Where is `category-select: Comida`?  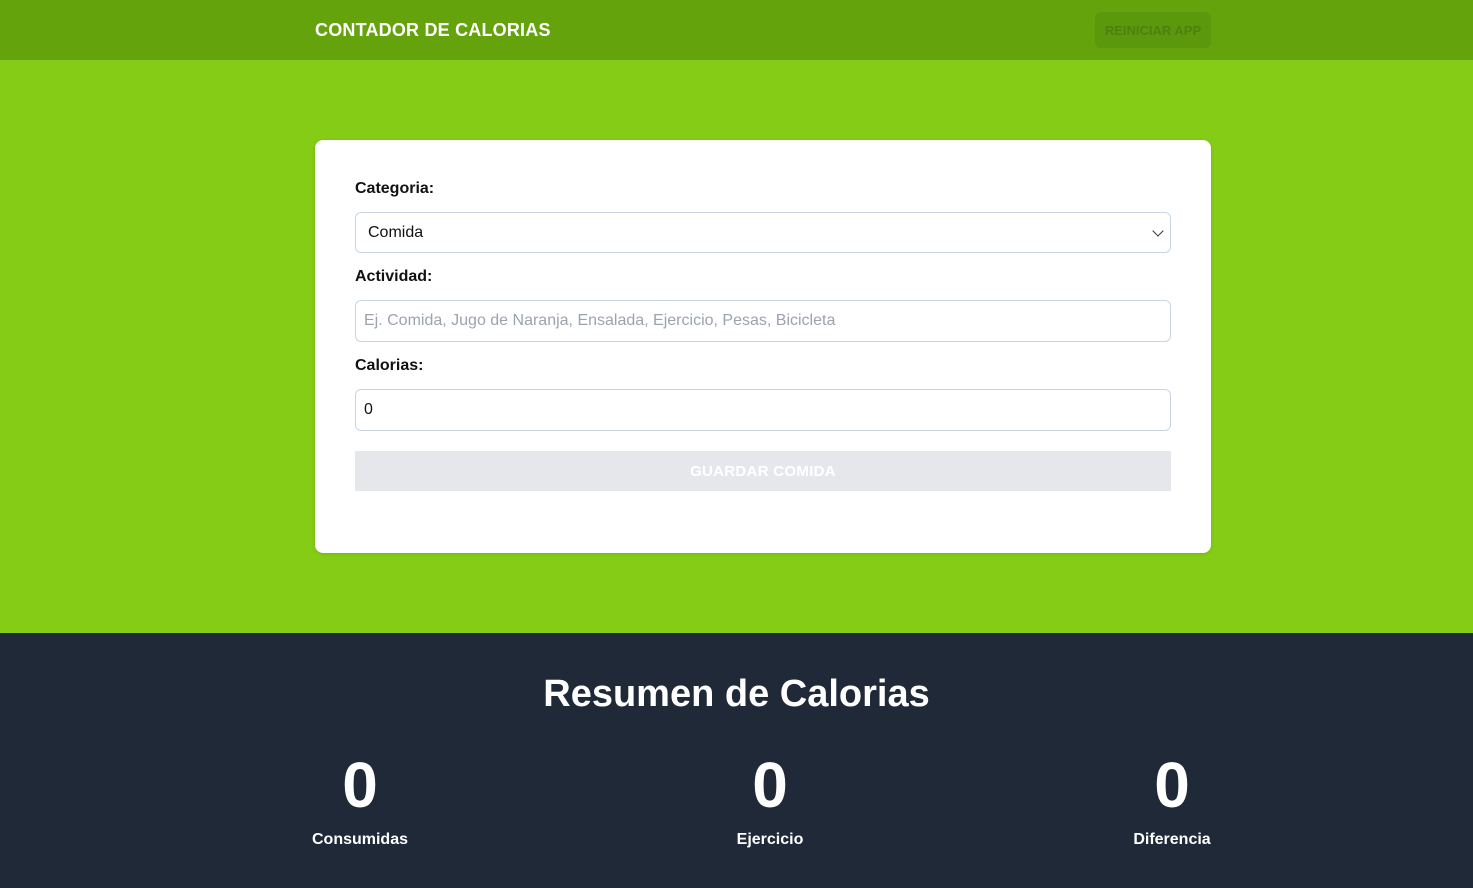
category-select: Comida is located at coordinates (763, 232).